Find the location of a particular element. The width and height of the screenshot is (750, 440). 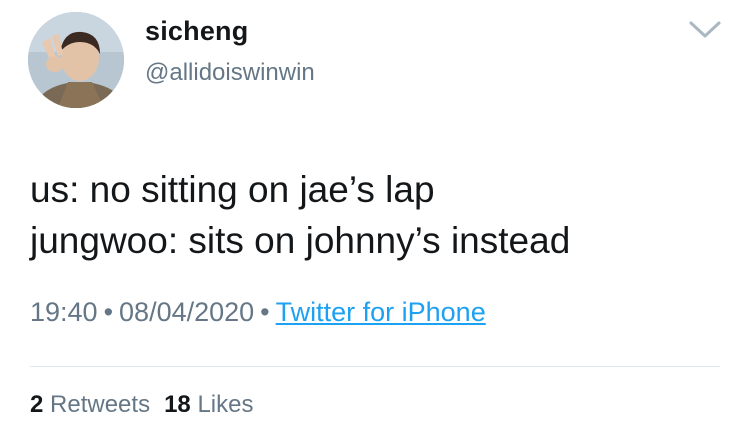

chevron-down-icon is located at coordinates (705, 29).